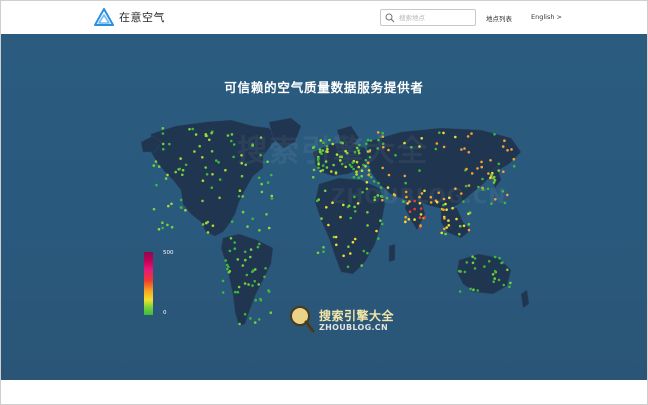  Describe the element at coordinates (436, 17) in the screenshot. I see `search-input` at that location.